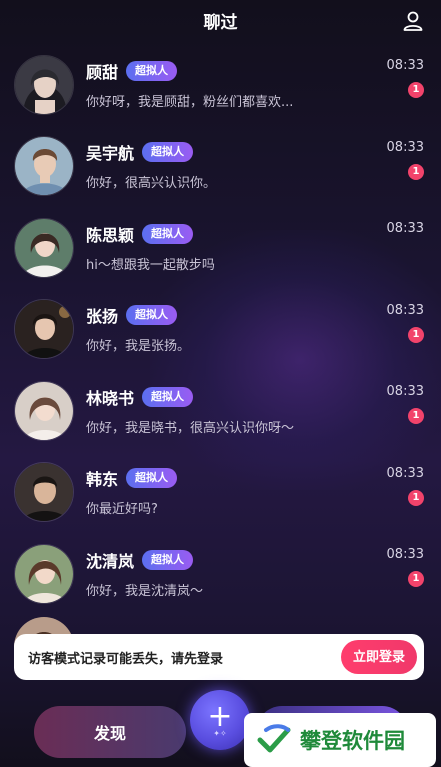 This screenshot has height=767, width=441. What do you see at coordinates (110, 235) in the screenshot?
I see `contact-name: 陈思颖` at bounding box center [110, 235].